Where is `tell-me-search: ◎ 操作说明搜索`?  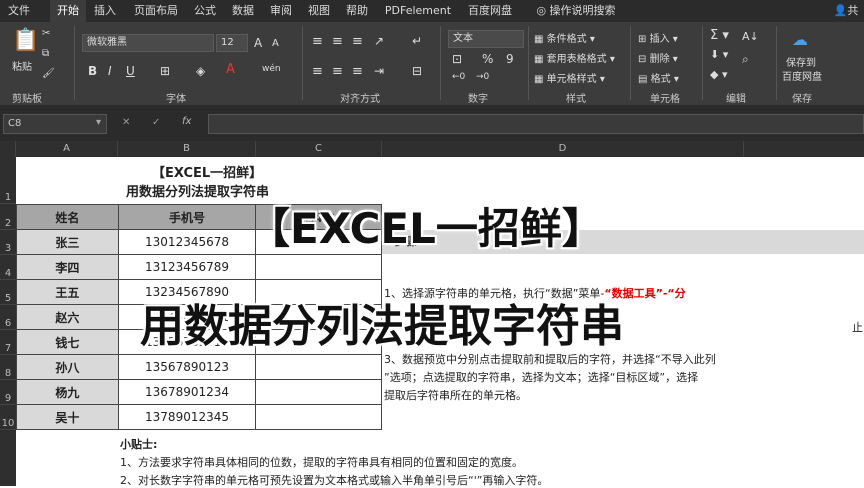
tell-me-search: ◎ 操作说明搜索 is located at coordinates (576, 11).